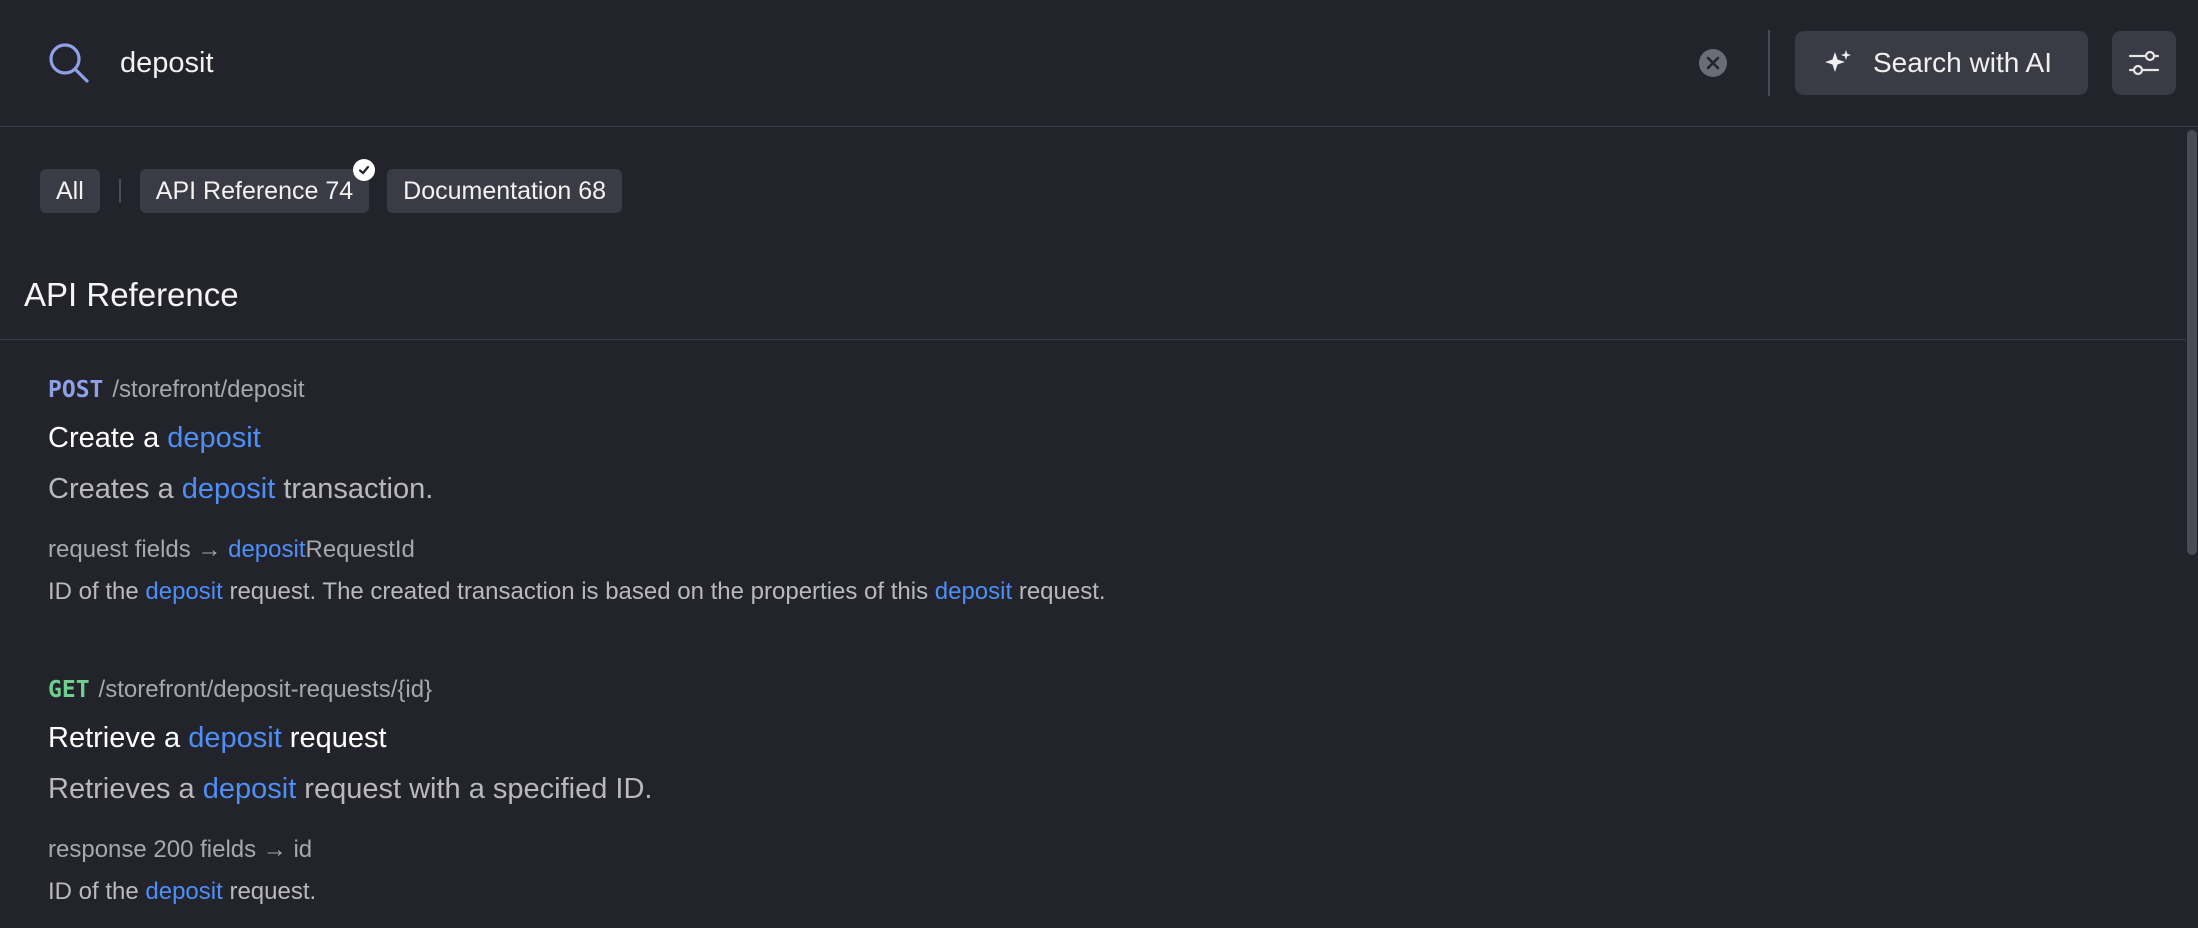 This screenshot has width=2198, height=928. I want to click on filter-chip-all: All, so click(70, 191).